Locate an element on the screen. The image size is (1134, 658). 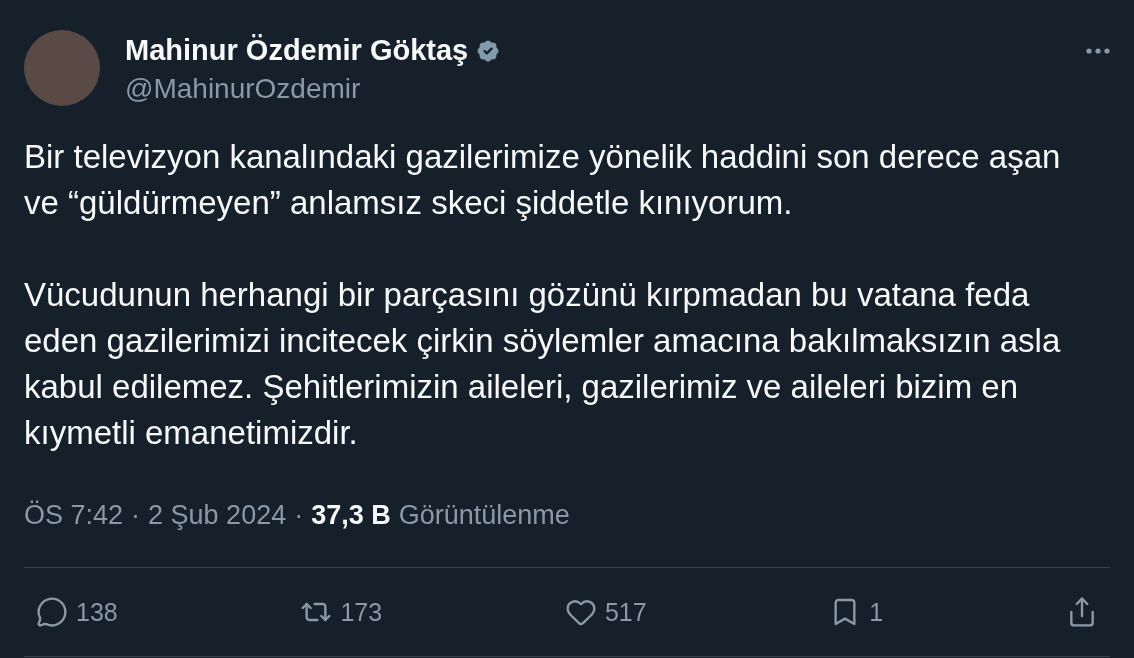
post-paragraph: Bir televizyon kanalındaki gazilerimize yönelik haddini son derece aşan ve “güldürmeyen” anlamsız skeci şiddetle kınıyorum. is located at coordinates (543, 180).